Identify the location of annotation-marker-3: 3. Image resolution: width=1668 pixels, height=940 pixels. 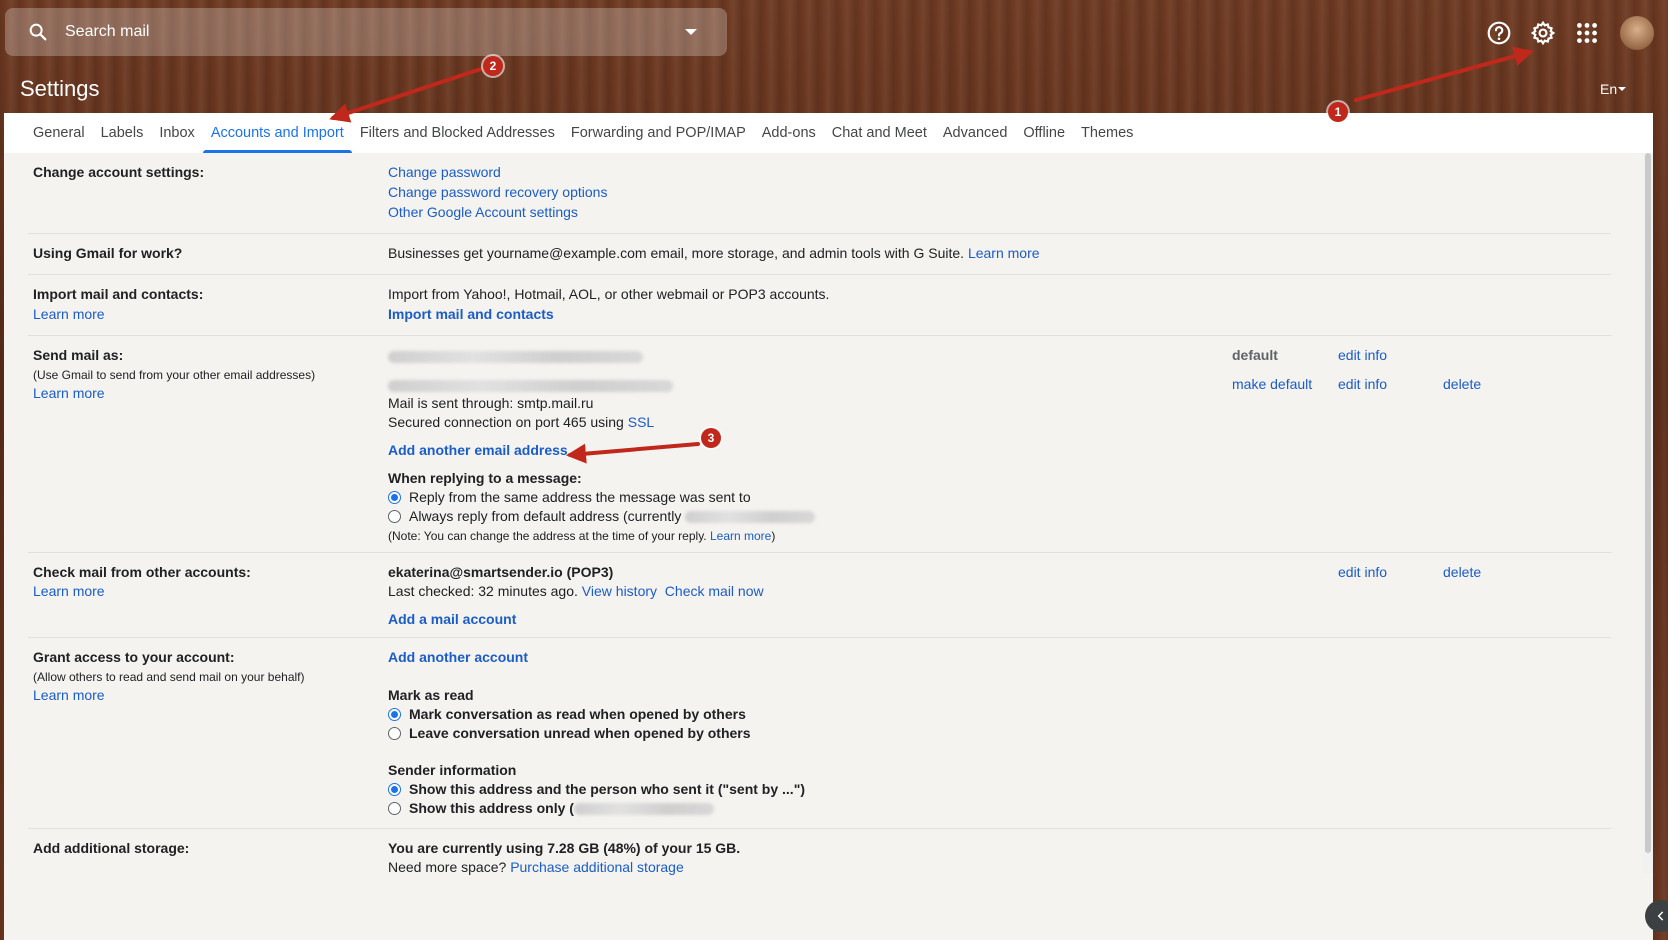
(711, 438).